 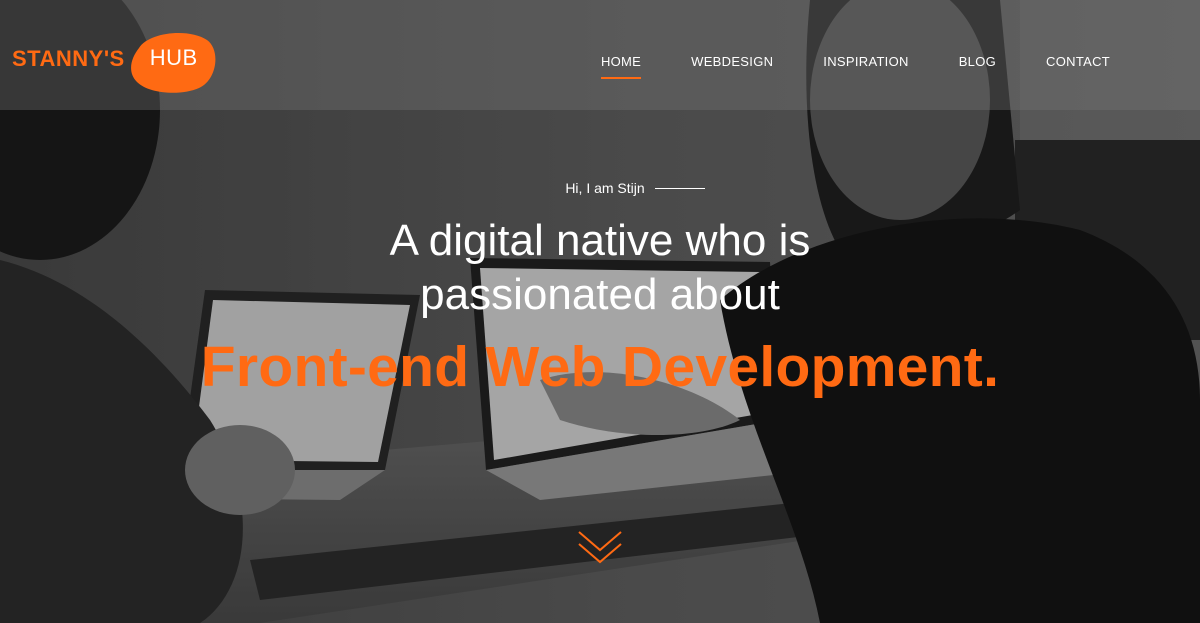 What do you see at coordinates (679, 188) in the screenshot?
I see `greeting-divider` at bounding box center [679, 188].